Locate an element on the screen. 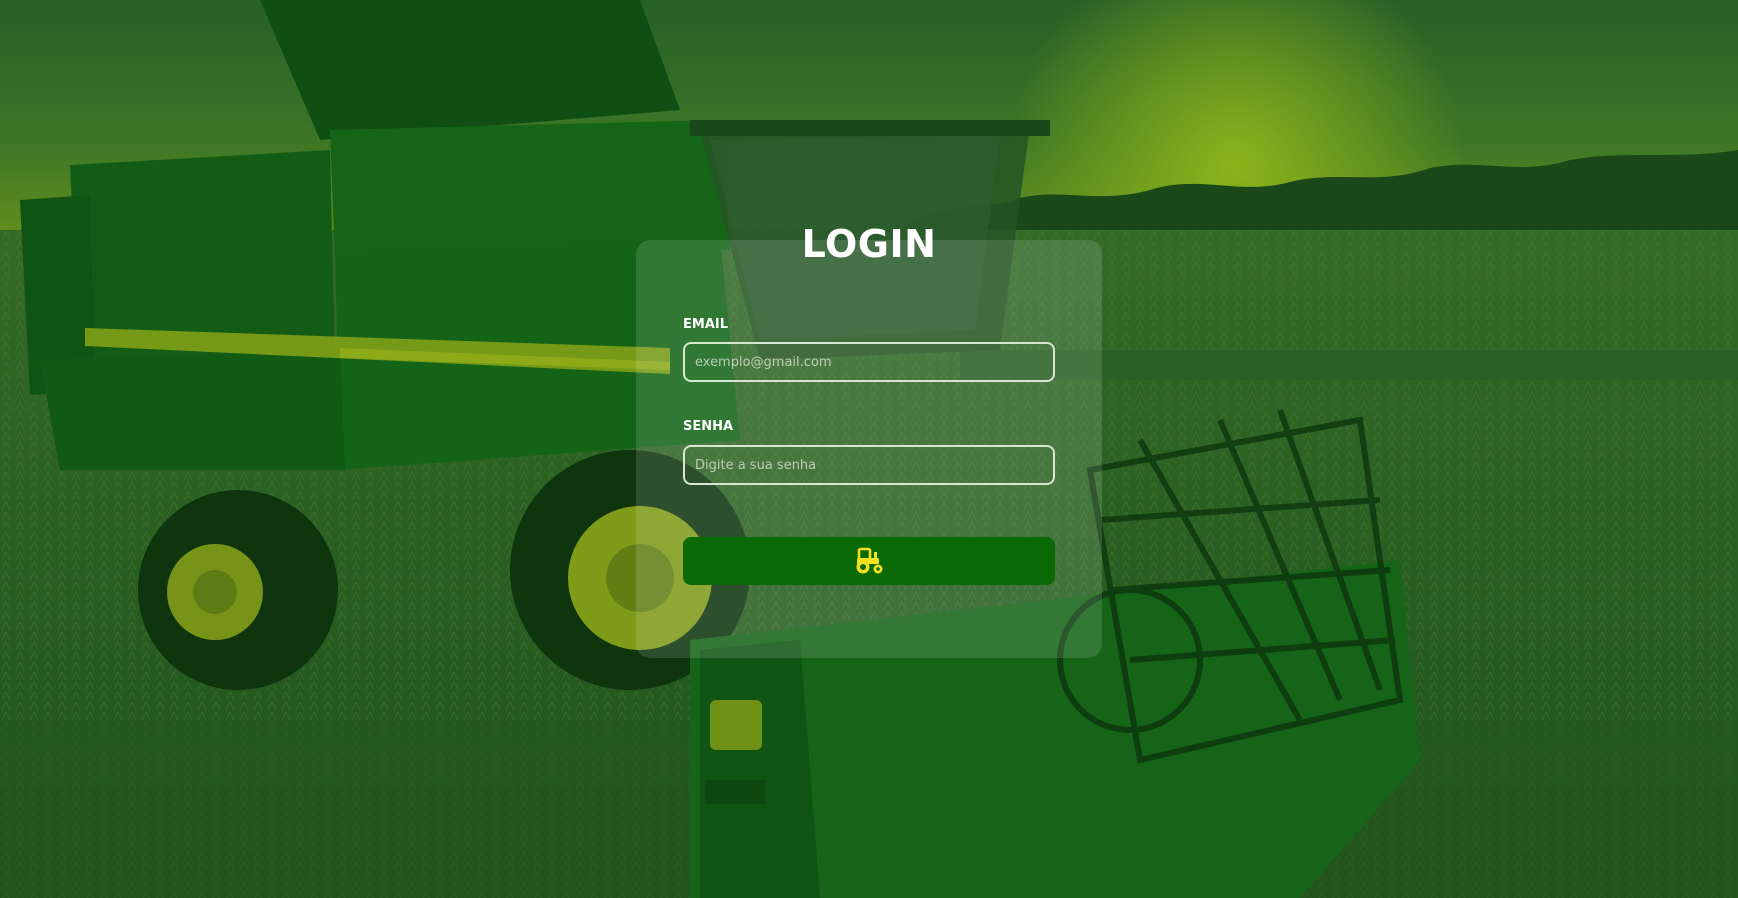 Image resolution: width=1738 pixels, height=898 pixels. login-button is located at coordinates (869, 561).